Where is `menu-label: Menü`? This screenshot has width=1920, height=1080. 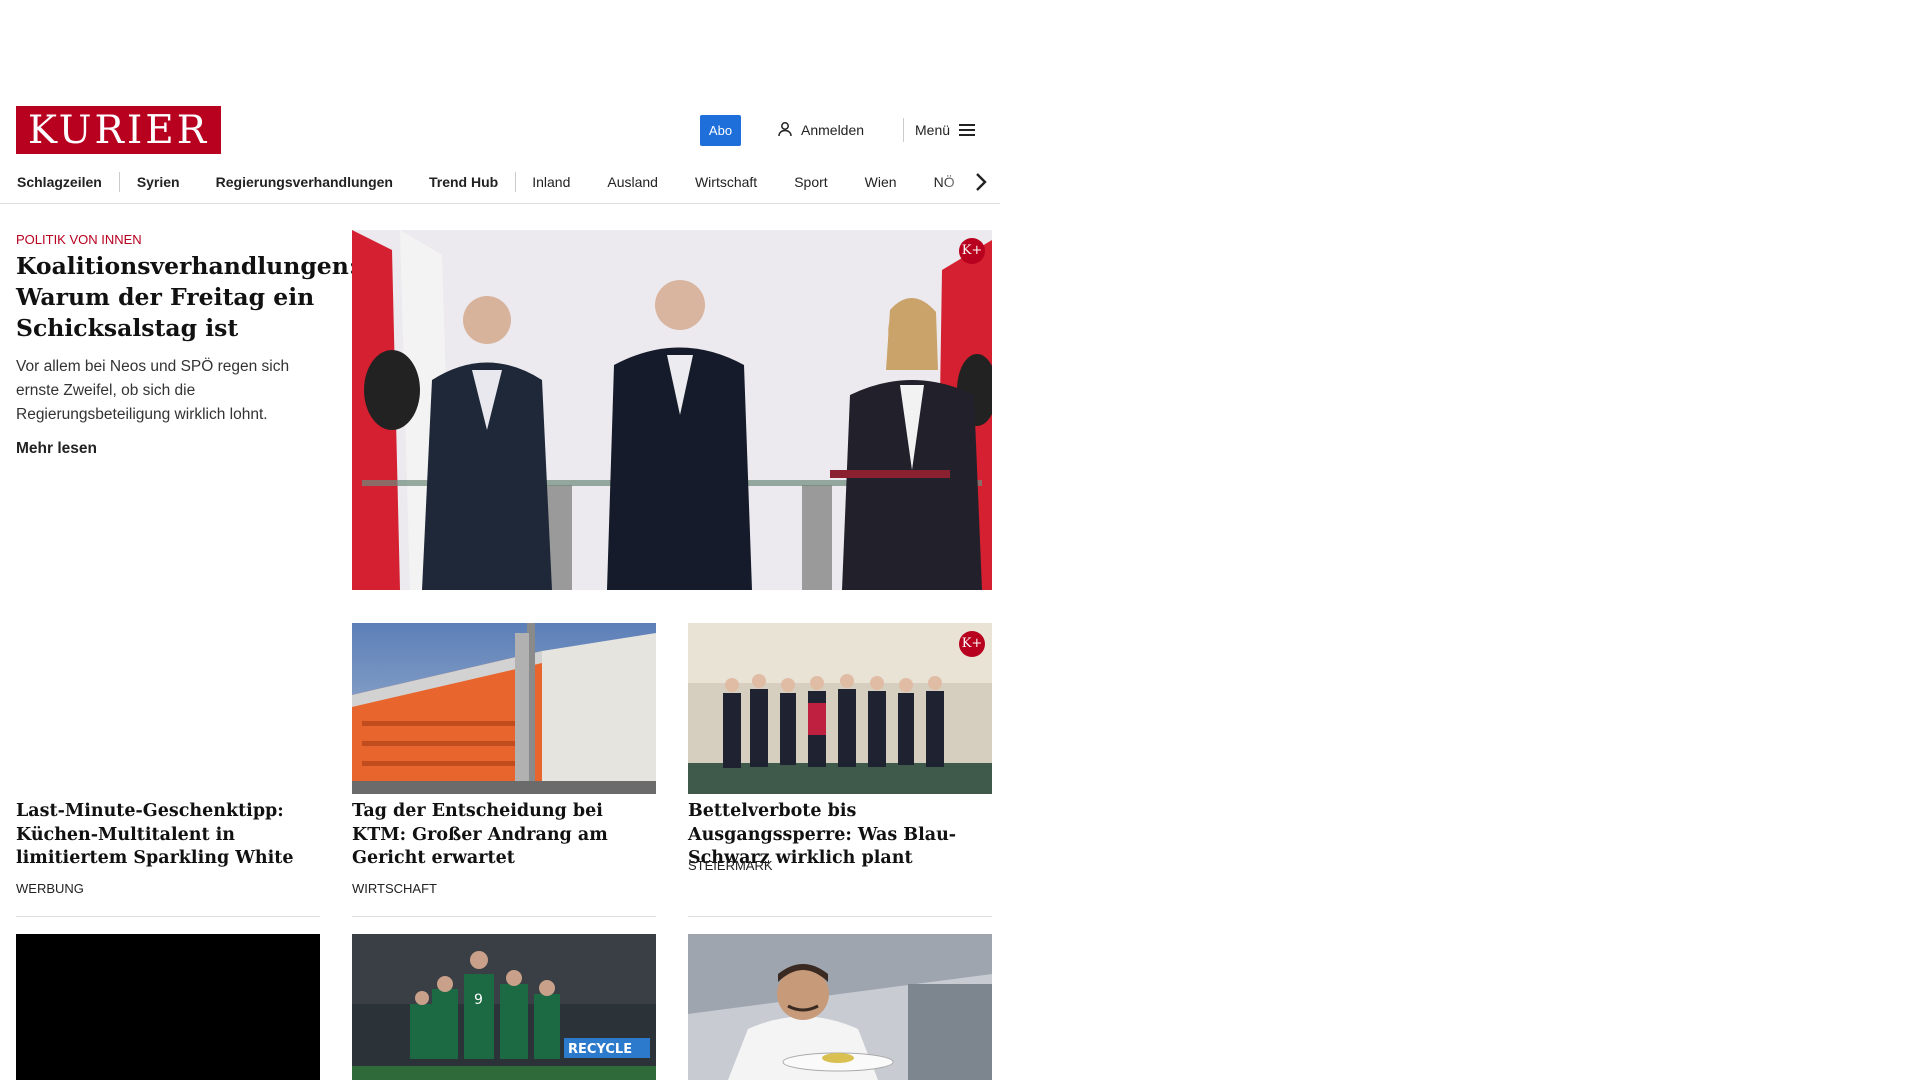 menu-label: Menü is located at coordinates (933, 130).